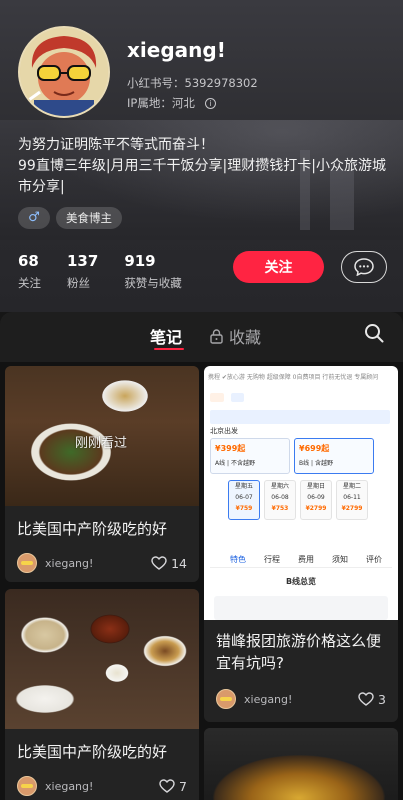 The width and height of the screenshot is (403, 800). Describe the element at coordinates (235, 463) in the screenshot. I see `shot-option-name: A线 | 不含越野` at that location.